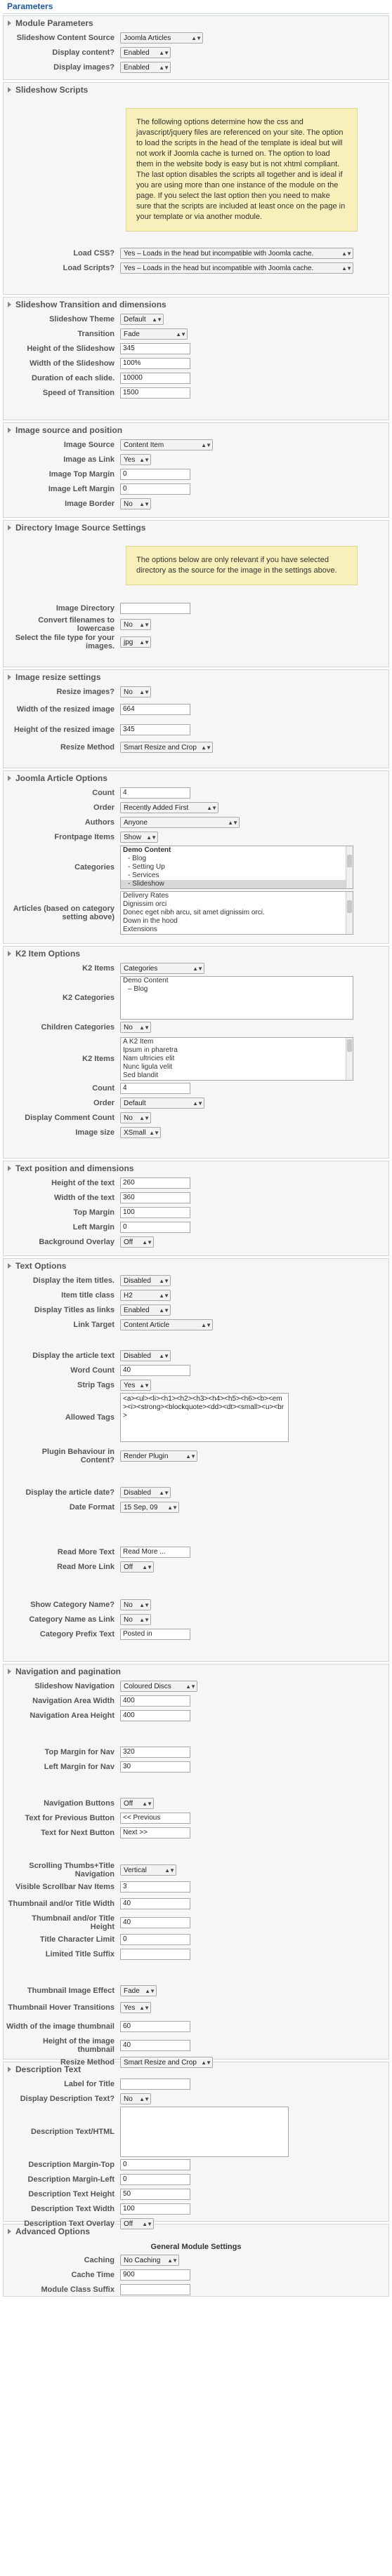  I want to click on text-height-input: 260, so click(155, 1183).